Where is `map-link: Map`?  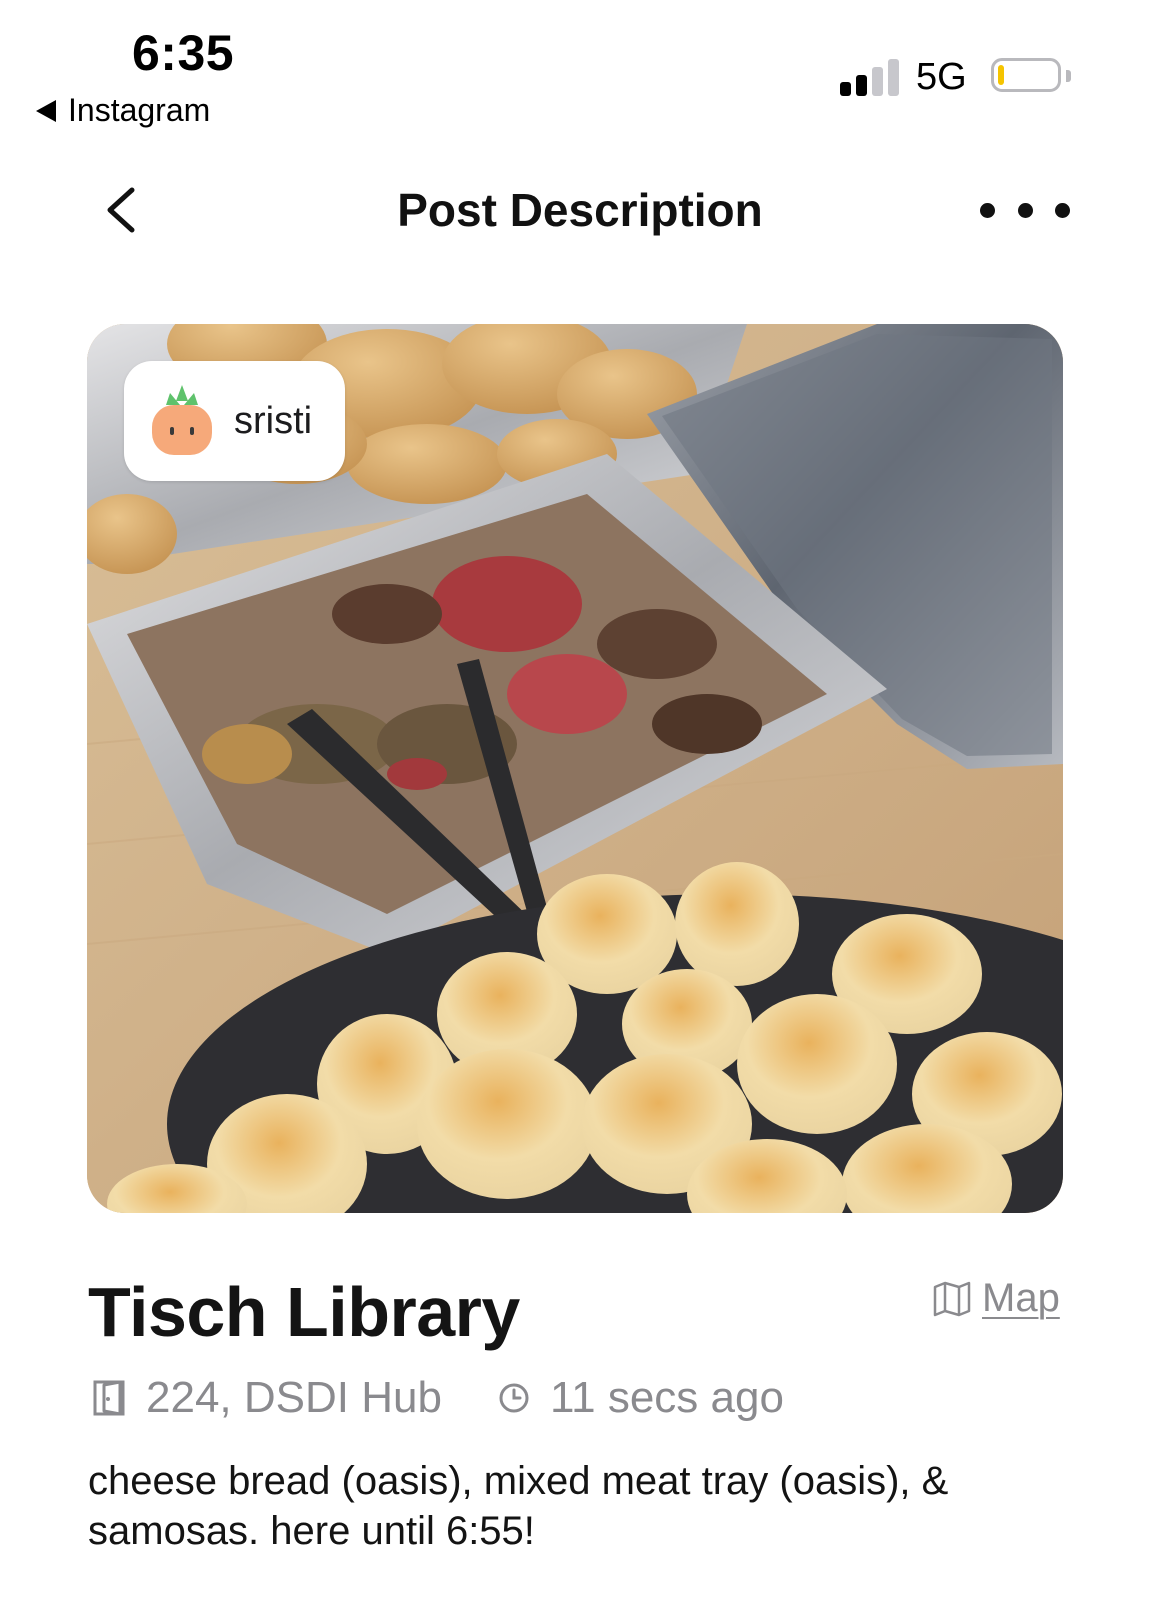
map-link: Map is located at coordinates (996, 1298).